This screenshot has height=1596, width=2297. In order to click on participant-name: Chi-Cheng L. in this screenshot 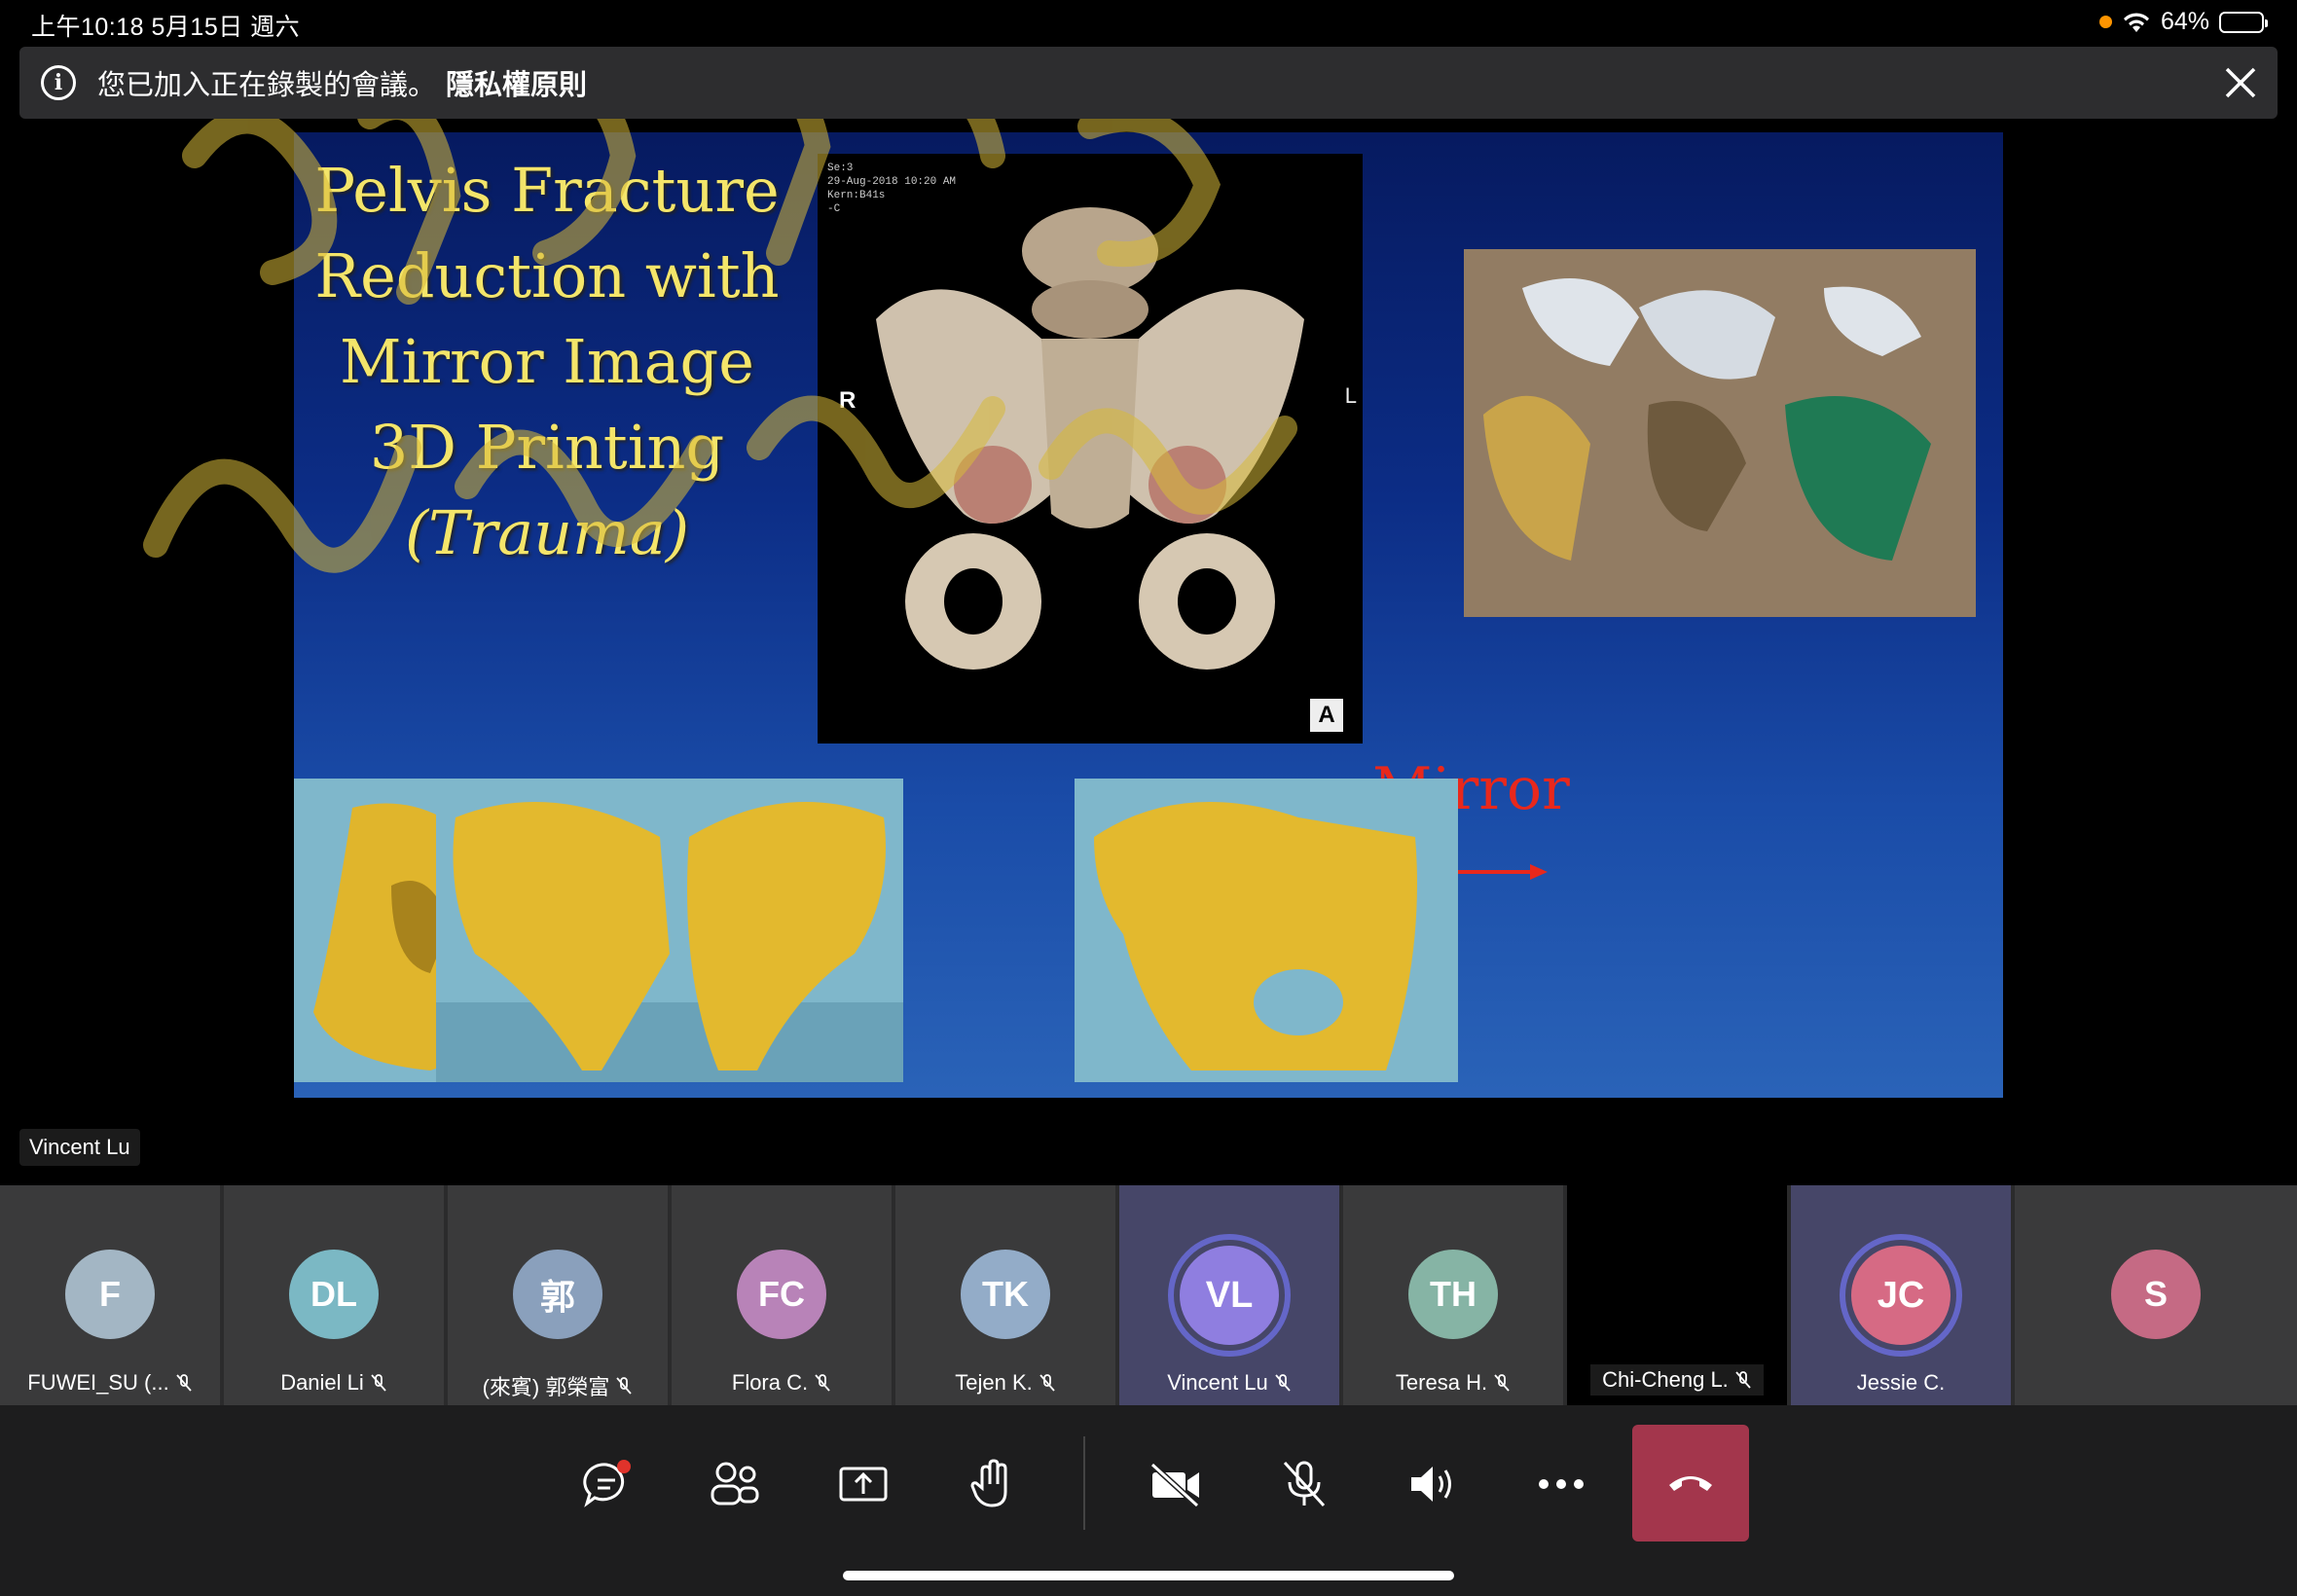, I will do `click(1677, 1380)`.